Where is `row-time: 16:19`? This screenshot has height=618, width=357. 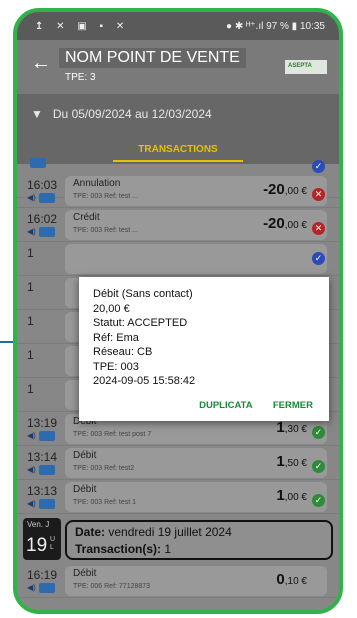 row-time: 16:19 is located at coordinates (42, 575).